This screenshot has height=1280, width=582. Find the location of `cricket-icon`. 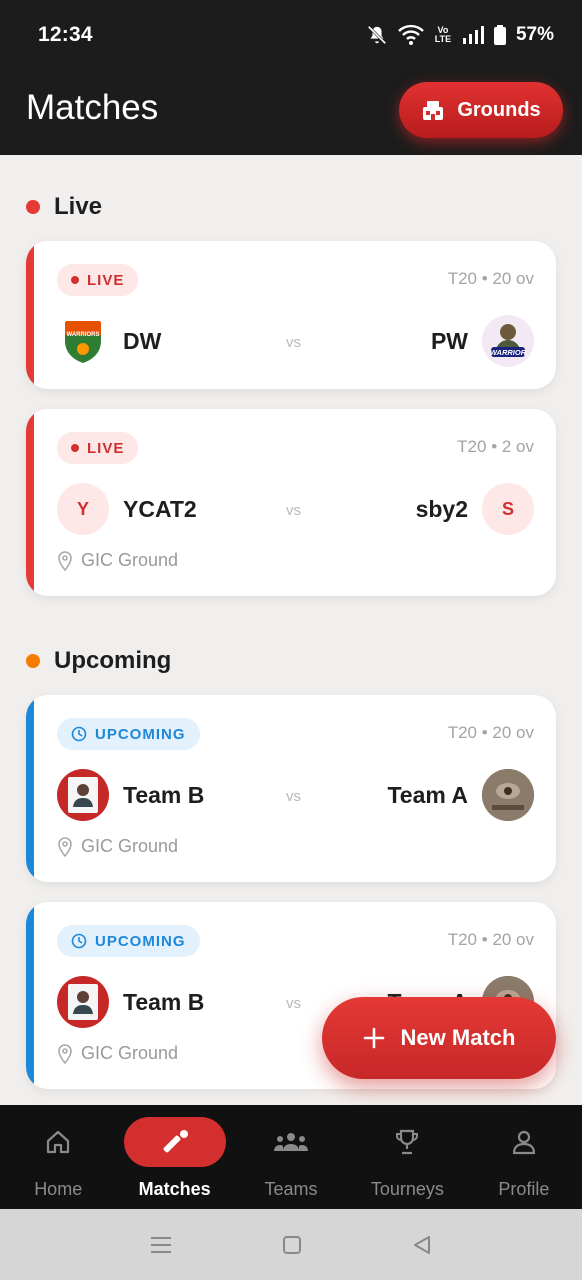

cricket-icon is located at coordinates (174, 1142).